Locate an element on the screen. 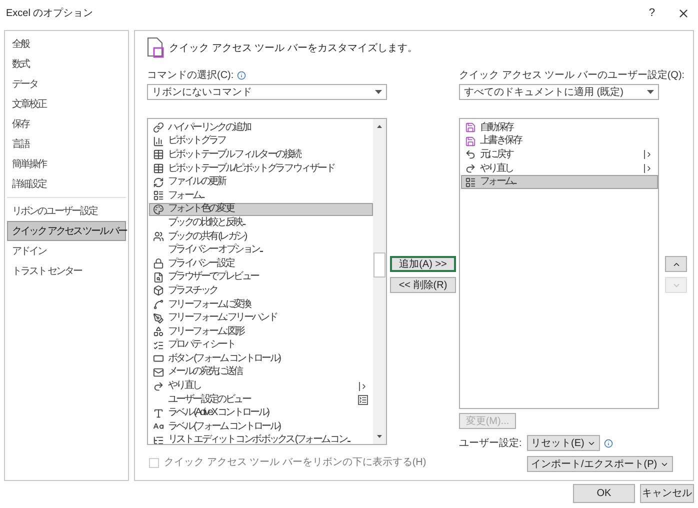  item-label: プラスチック is located at coordinates (193, 290).